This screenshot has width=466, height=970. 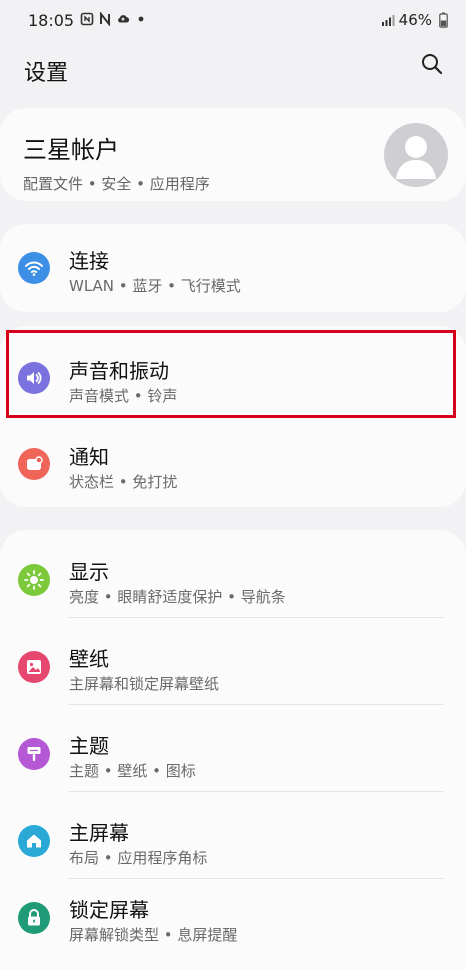 I want to click on item-title: 显示, so click(x=89, y=572).